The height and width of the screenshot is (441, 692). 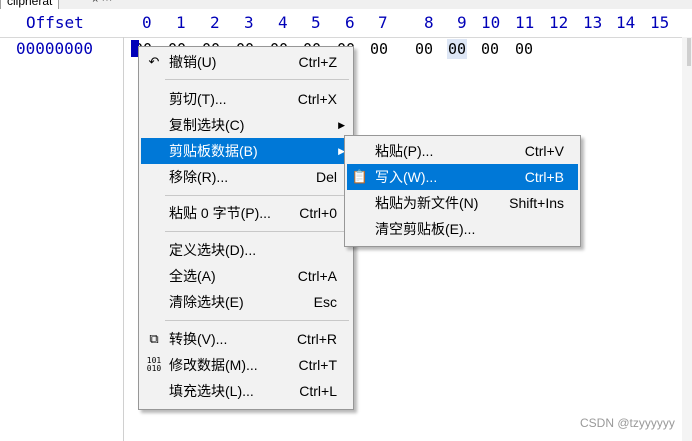 I want to click on menu-item-label: 清除选块(E), so click(x=206, y=302).